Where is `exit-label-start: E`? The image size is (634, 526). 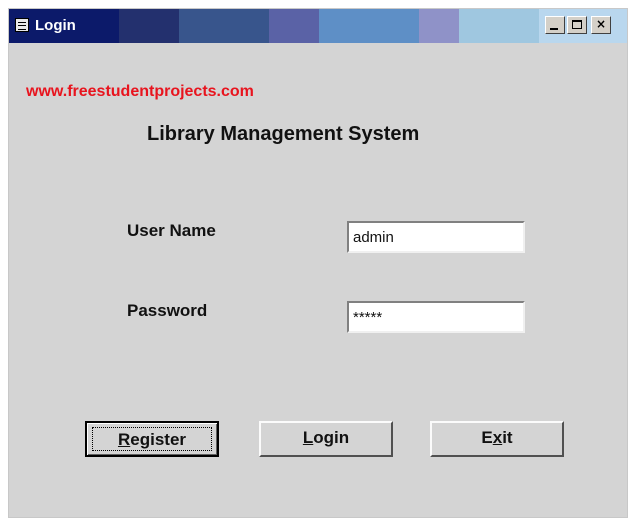 exit-label-start: E is located at coordinates (487, 437).